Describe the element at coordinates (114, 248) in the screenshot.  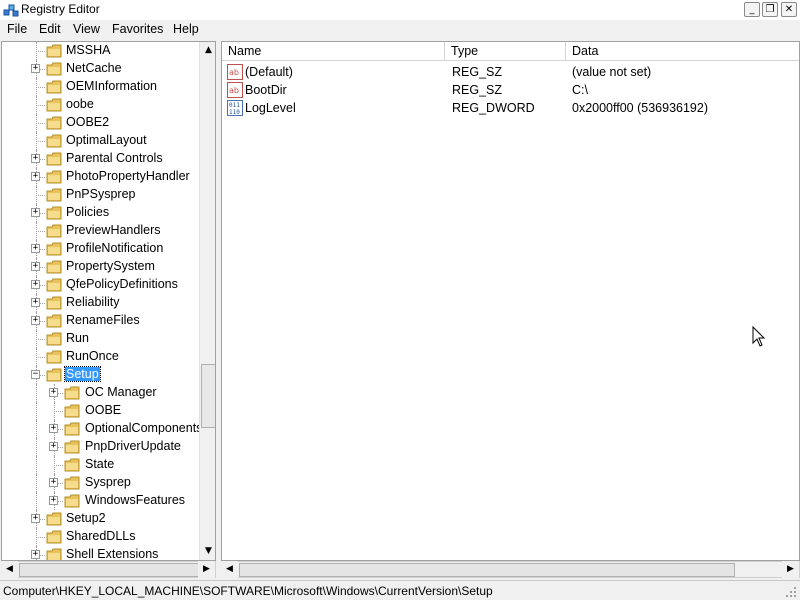
I see `tree-item-label: ProfileNotification` at that location.